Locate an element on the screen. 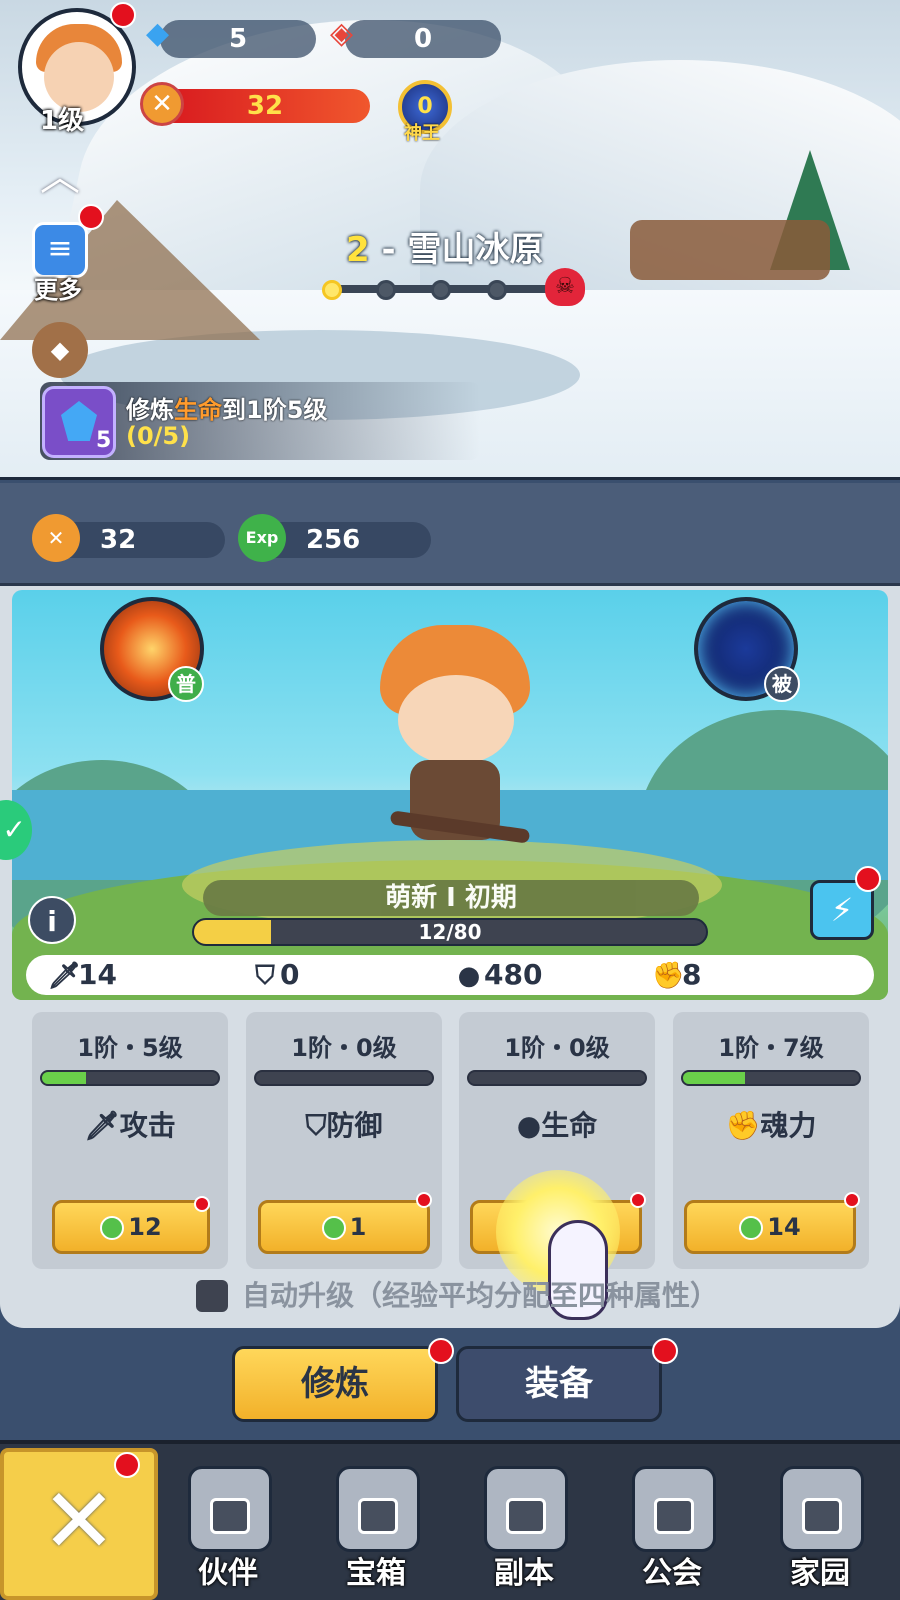 The height and width of the screenshot is (1600, 900). hero-character is located at coordinates (455, 740).